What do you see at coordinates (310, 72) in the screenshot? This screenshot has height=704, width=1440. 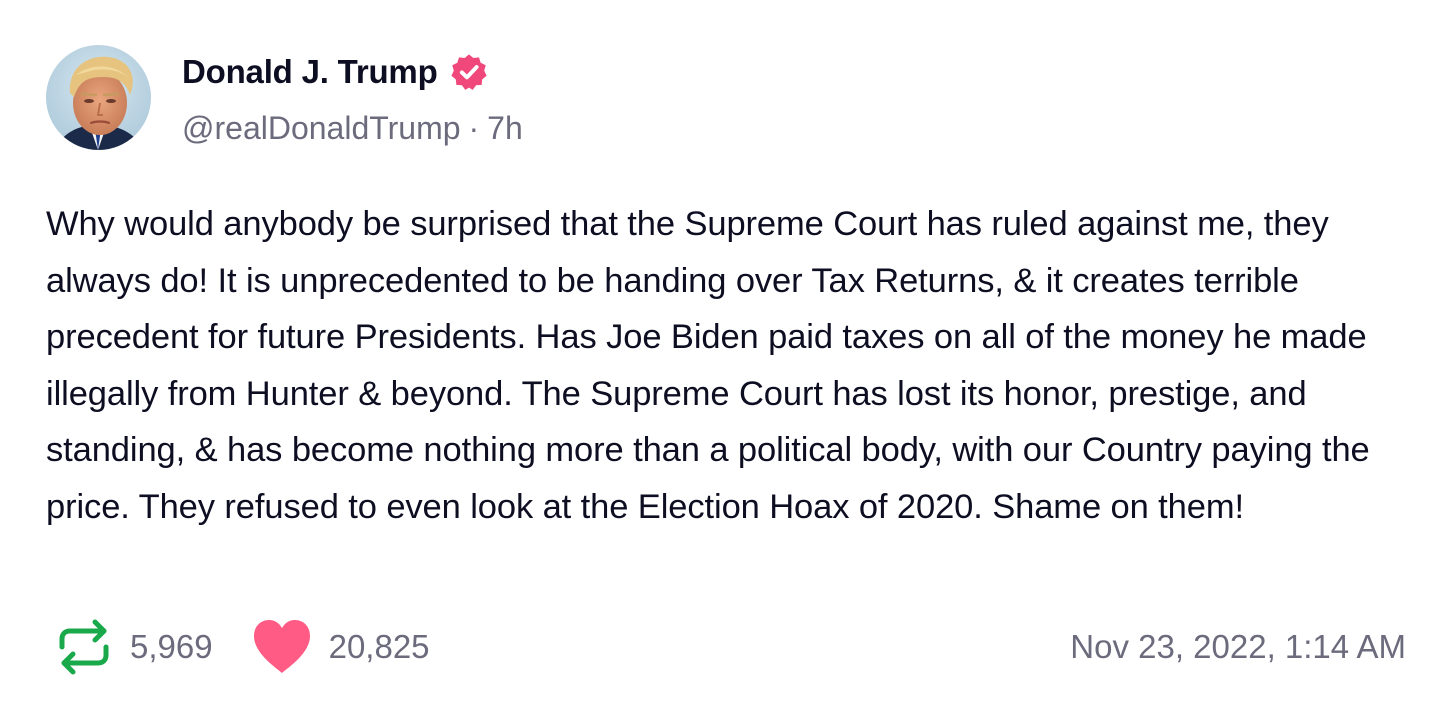 I see `author-display-name: Donald J. Trump` at bounding box center [310, 72].